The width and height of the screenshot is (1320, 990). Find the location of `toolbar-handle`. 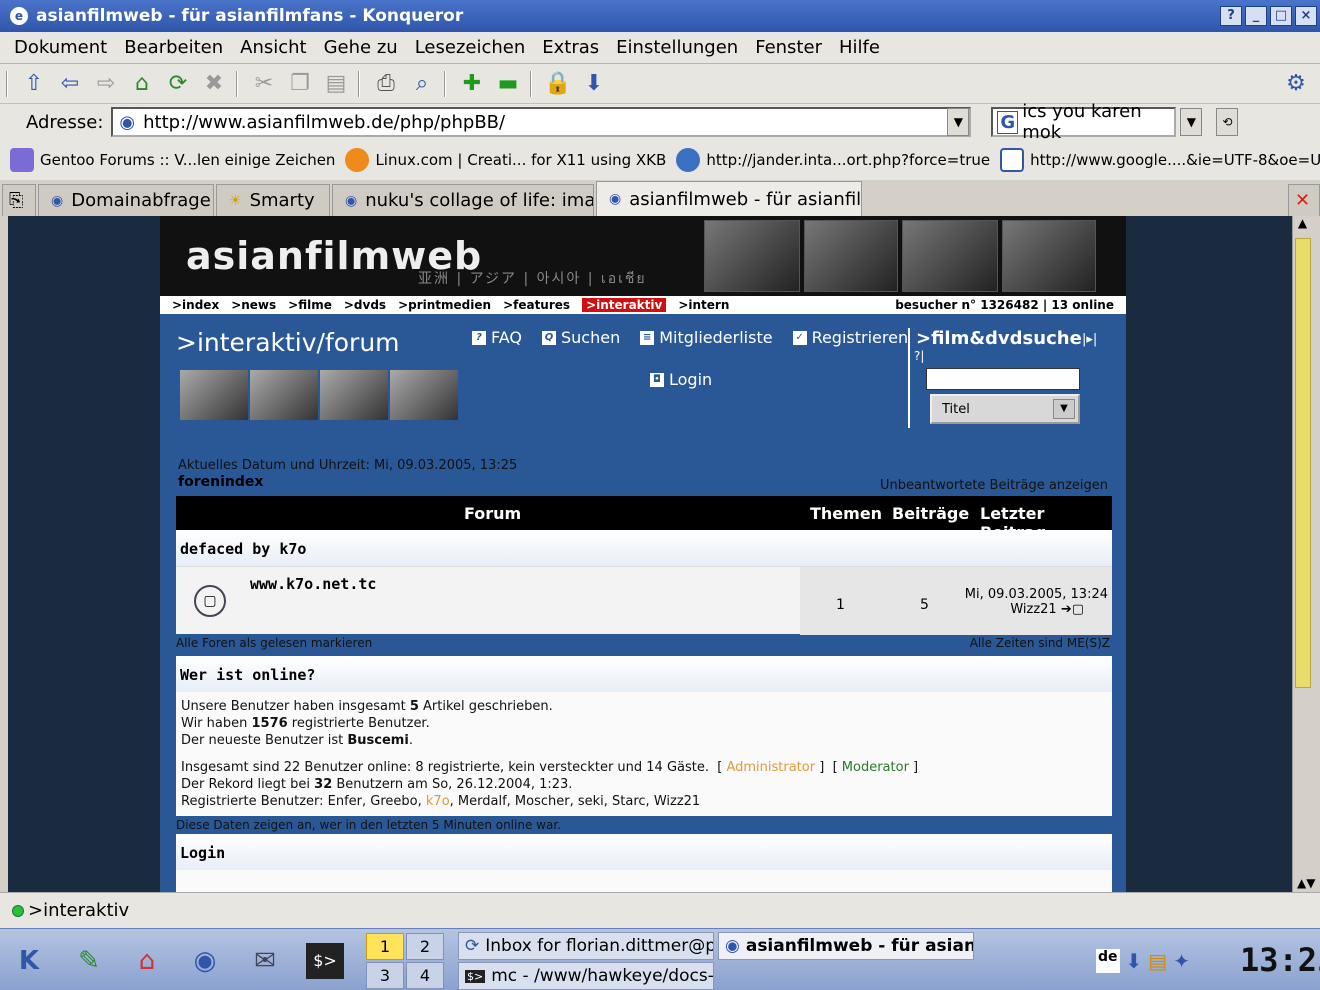

toolbar-handle is located at coordinates (7, 83).